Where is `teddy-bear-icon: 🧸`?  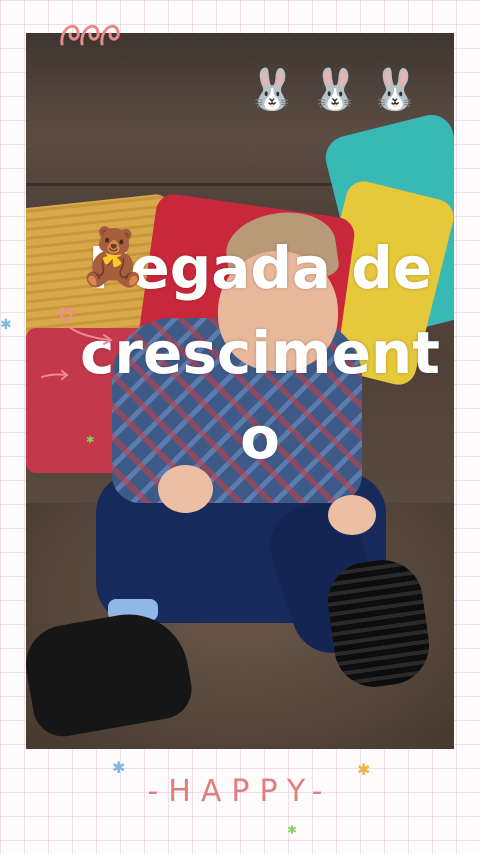 teddy-bear-icon: 🧸 is located at coordinates (113, 257).